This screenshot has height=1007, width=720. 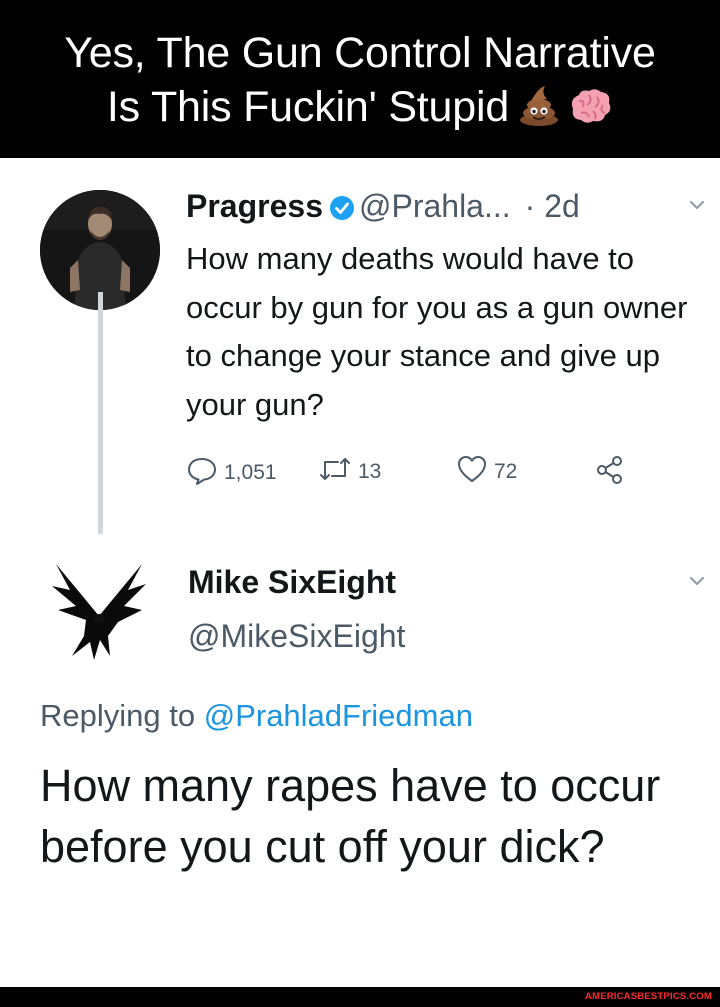 What do you see at coordinates (426, 476) in the screenshot?
I see `tweet-actions: 1,051 13 72` at bounding box center [426, 476].